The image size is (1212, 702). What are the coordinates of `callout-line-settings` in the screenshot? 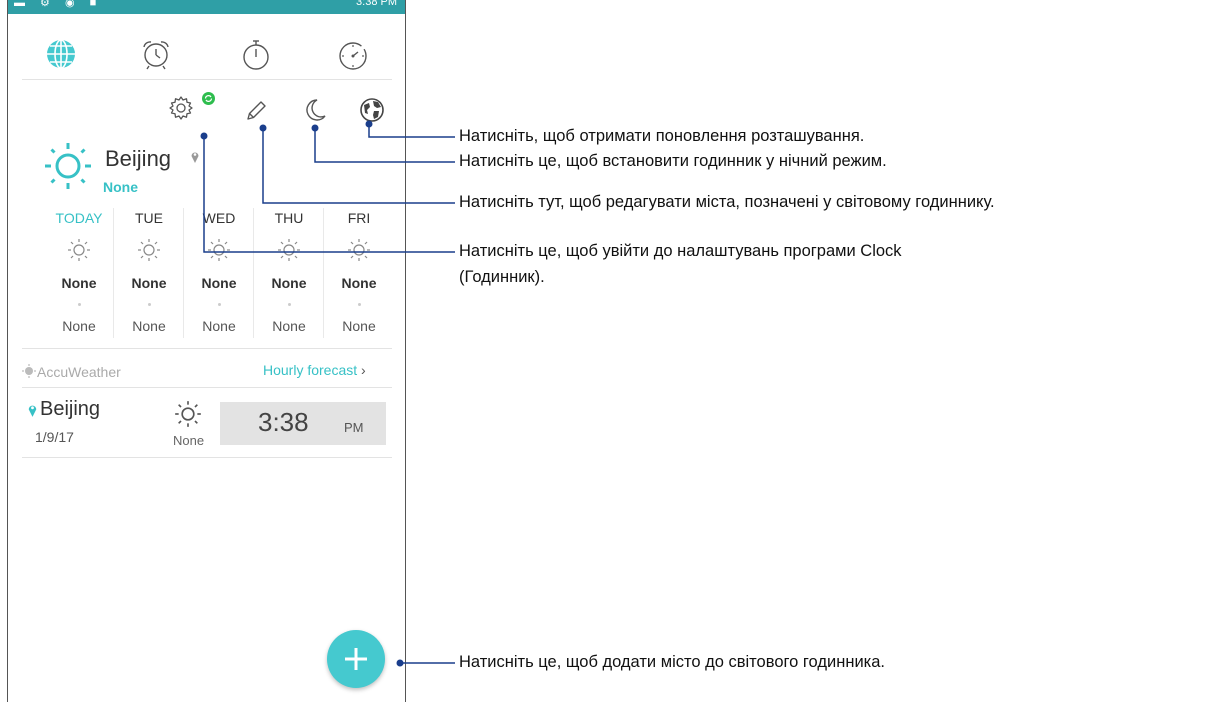 It's located at (329, 194).